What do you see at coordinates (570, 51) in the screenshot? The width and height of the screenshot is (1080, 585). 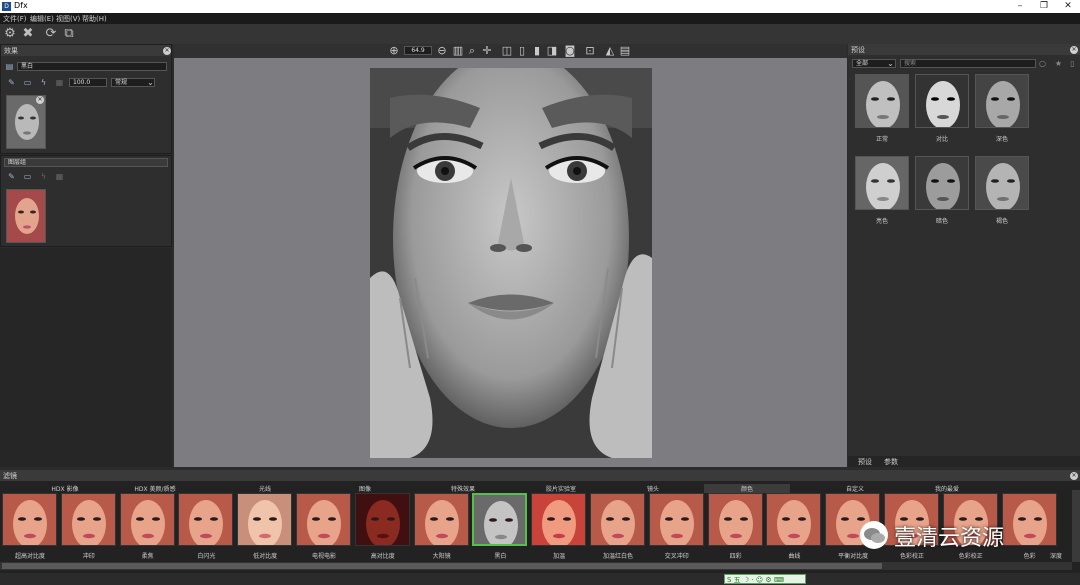 I see `camera-icon: ◙` at bounding box center [570, 51].